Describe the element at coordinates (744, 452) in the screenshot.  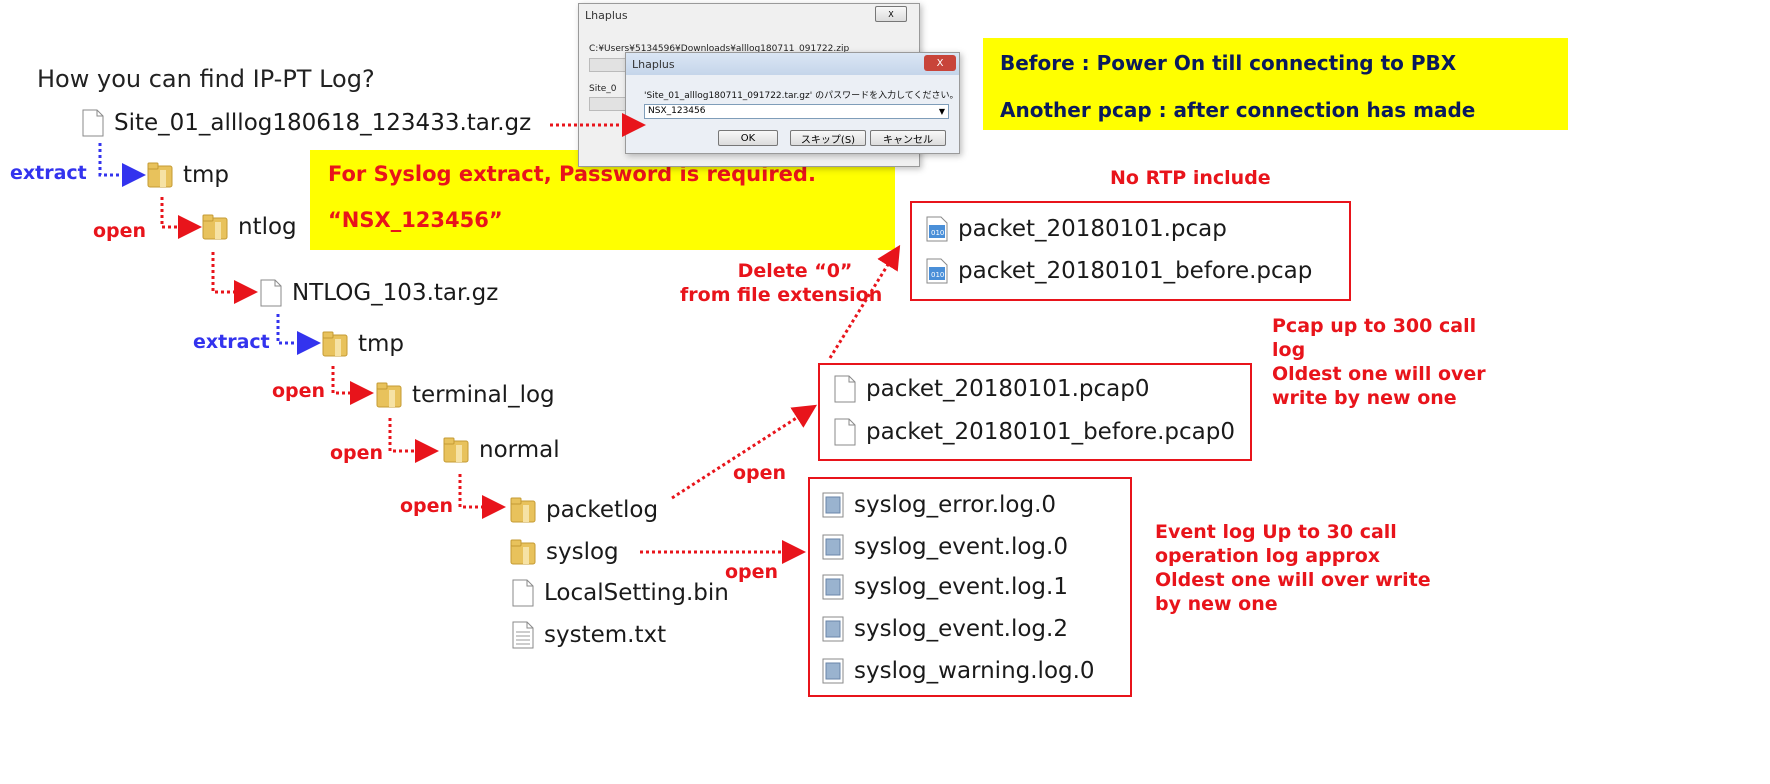
I see `packet-arrow` at that location.